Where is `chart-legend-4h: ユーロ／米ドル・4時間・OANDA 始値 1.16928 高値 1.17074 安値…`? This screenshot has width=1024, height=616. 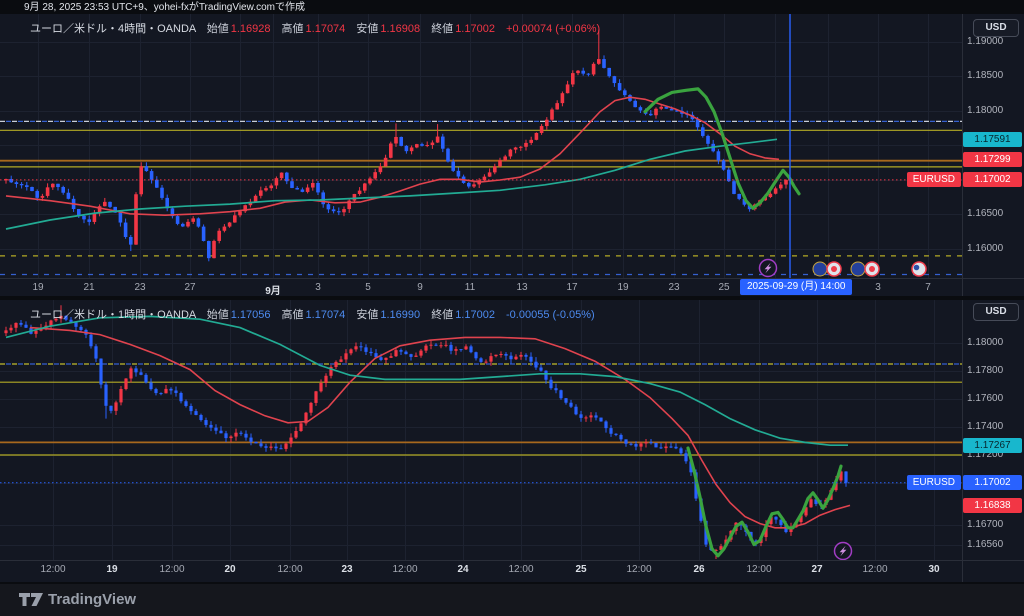 chart-legend-4h: ユーロ／米ドル・4時間・OANDA 始値 1.16928 高値 1.17074 安値… is located at coordinates (315, 28).